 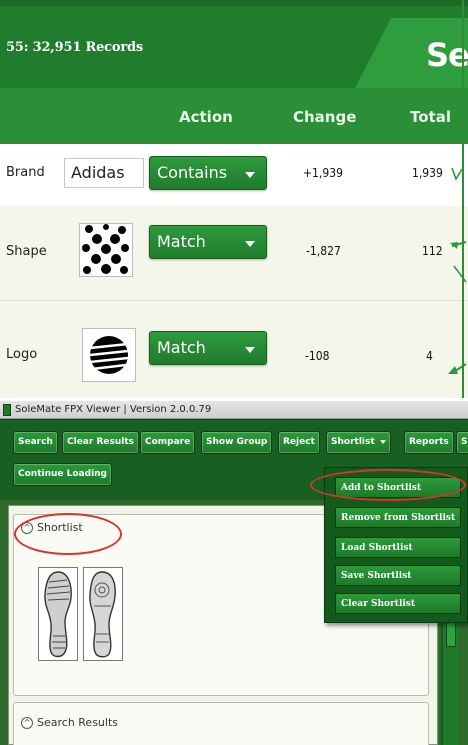 I want to click on logo-change-value: -108, so click(x=317, y=356).